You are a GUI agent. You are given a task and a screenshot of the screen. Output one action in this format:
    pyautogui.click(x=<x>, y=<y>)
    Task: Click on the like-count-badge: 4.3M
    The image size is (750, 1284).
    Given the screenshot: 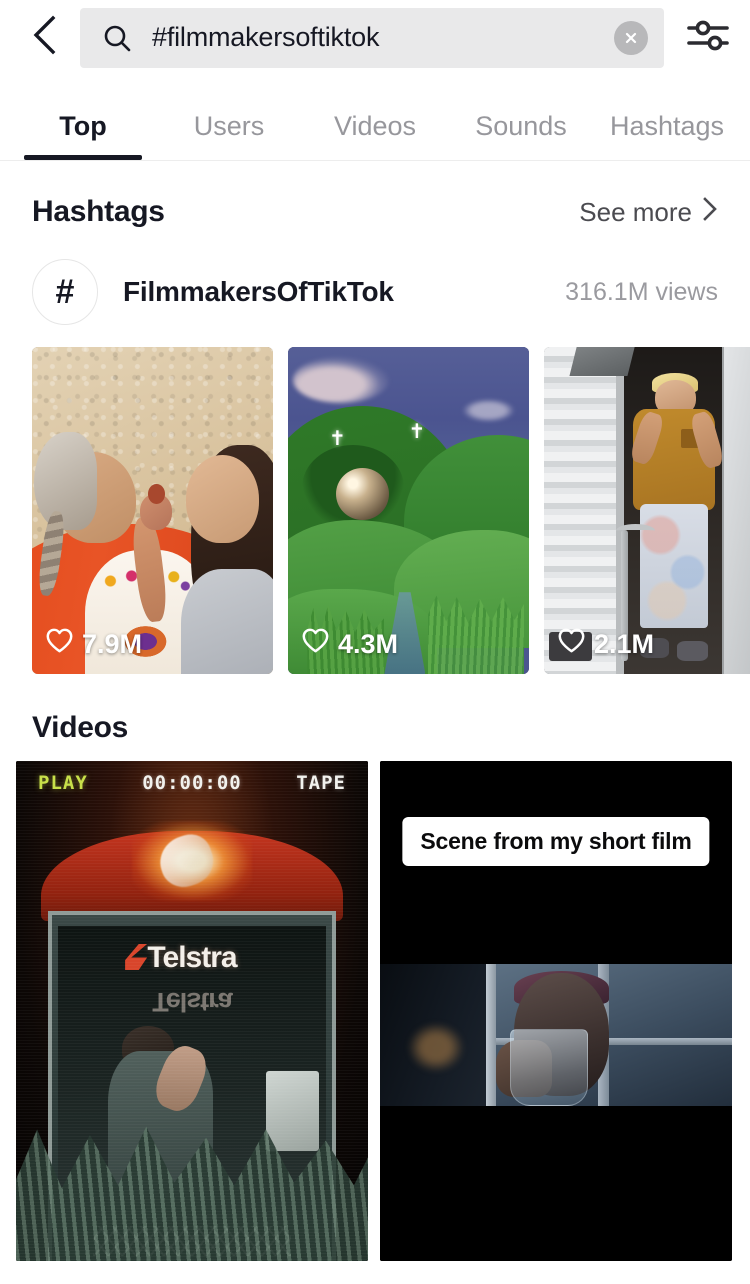 What is the action you would take?
    pyautogui.click(x=350, y=644)
    